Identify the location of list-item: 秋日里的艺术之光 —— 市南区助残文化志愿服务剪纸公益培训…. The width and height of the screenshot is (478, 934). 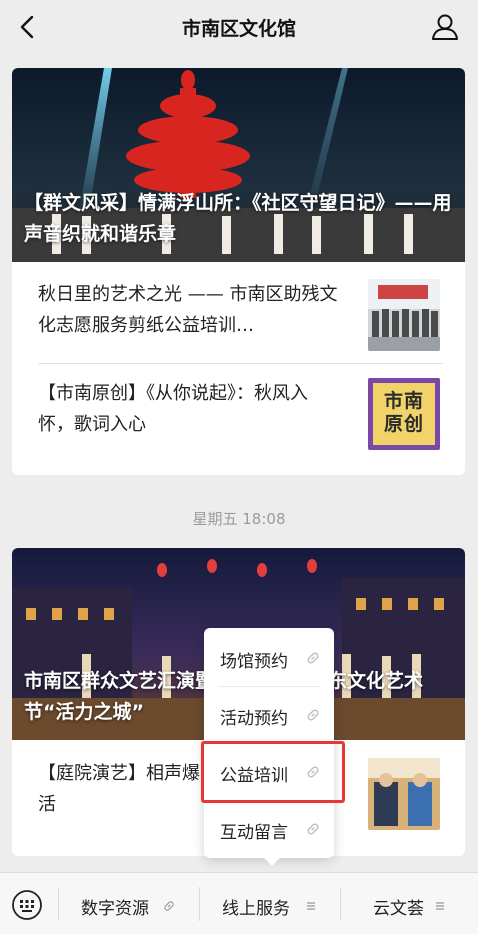
(238, 312).